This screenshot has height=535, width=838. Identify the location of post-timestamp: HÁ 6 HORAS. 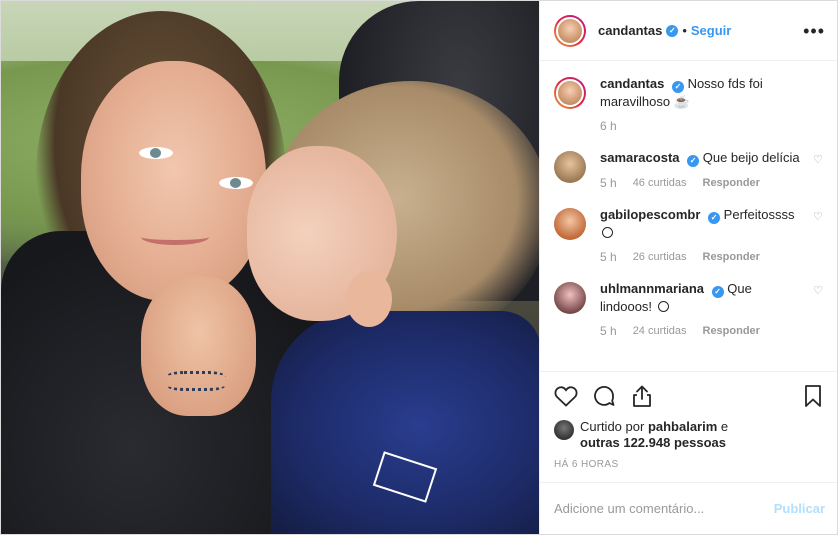
(688, 460).